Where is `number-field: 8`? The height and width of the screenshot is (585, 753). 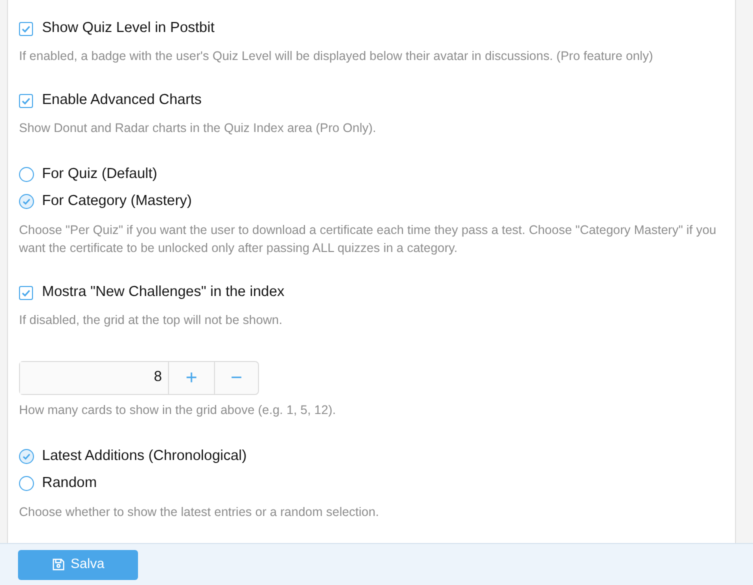
number-field: 8 is located at coordinates (94, 378).